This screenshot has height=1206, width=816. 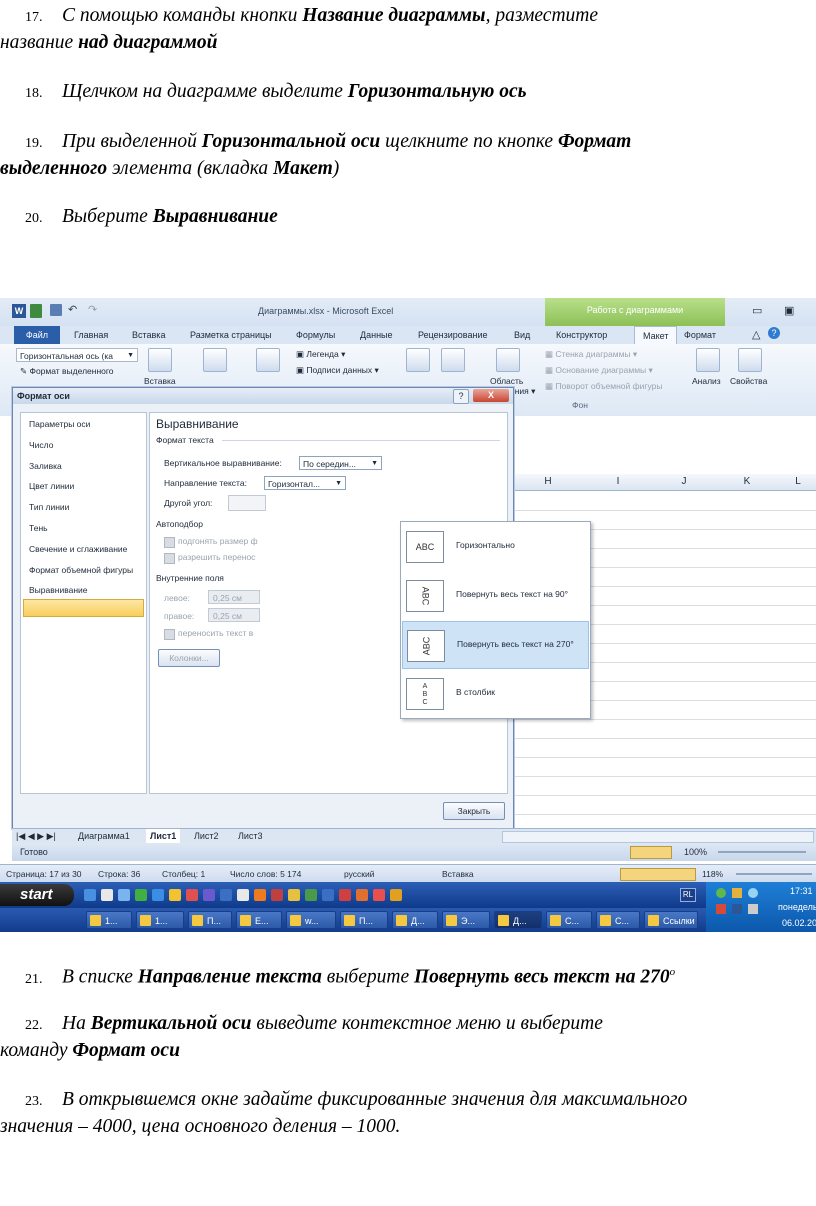 I want to click on redo-icon: ↷, so click(x=92, y=309).